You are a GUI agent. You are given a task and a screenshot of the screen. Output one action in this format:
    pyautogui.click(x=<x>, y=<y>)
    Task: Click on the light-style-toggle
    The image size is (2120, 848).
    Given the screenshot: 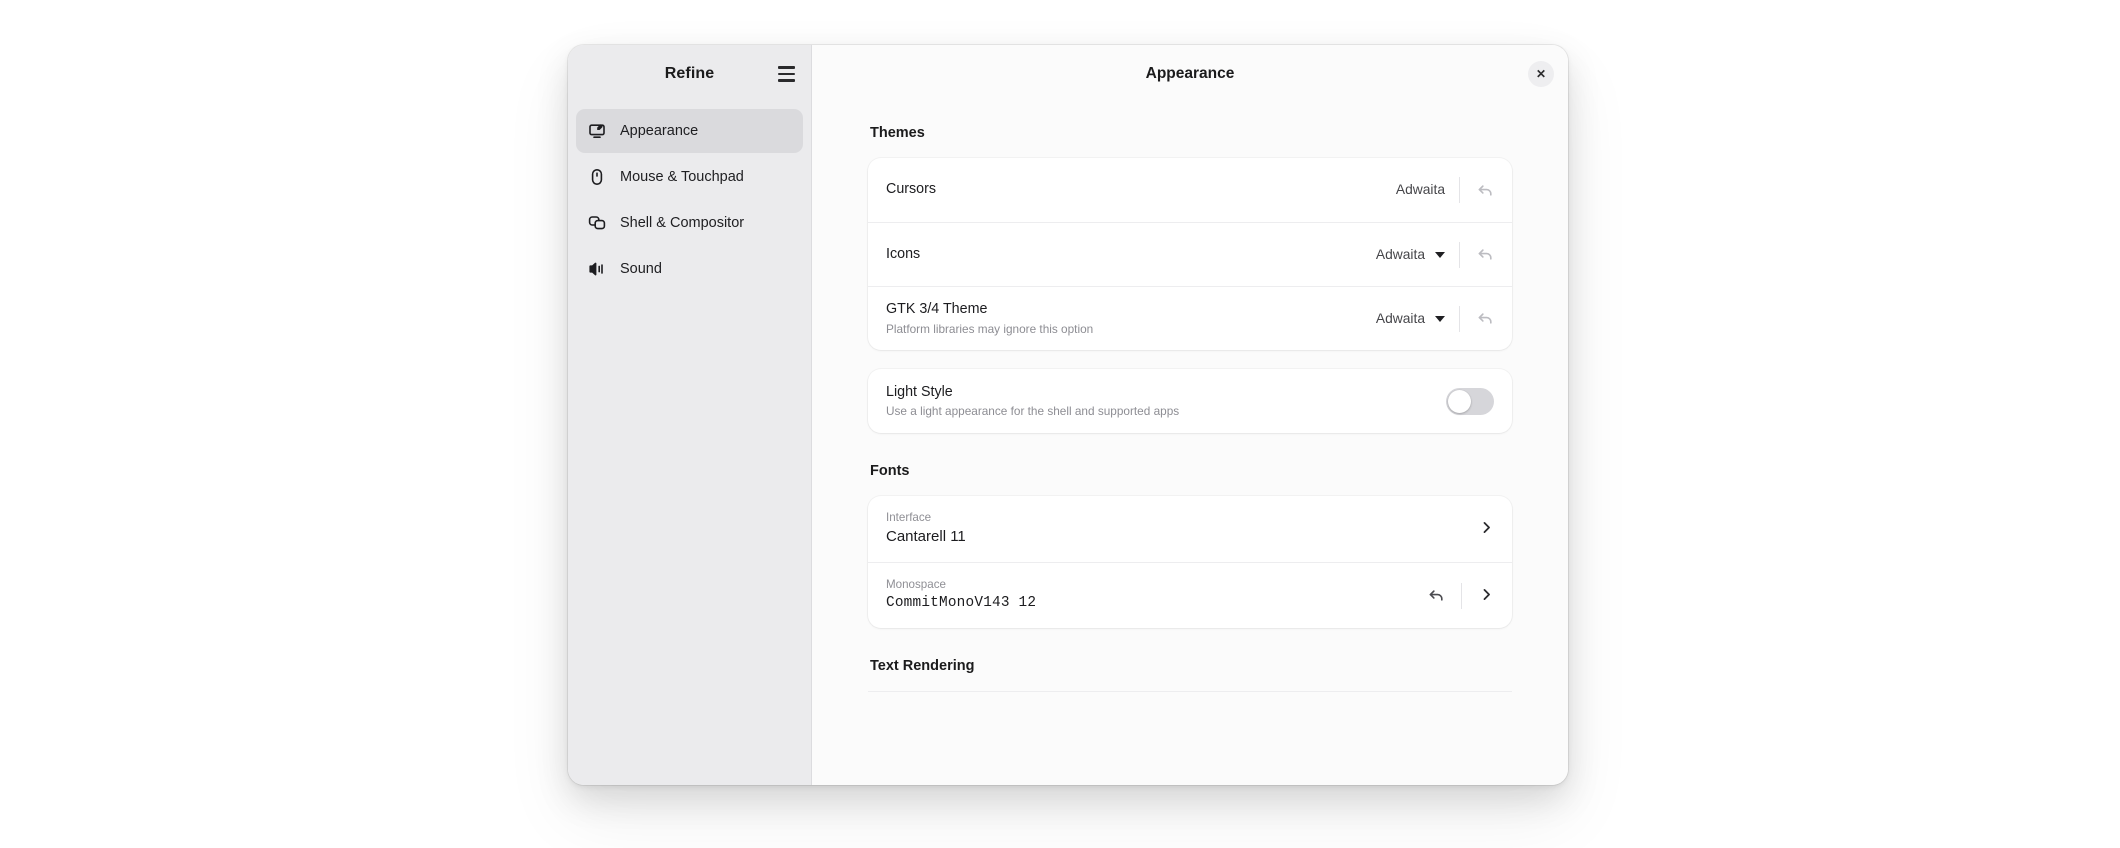 What is the action you would take?
    pyautogui.click(x=1470, y=401)
    